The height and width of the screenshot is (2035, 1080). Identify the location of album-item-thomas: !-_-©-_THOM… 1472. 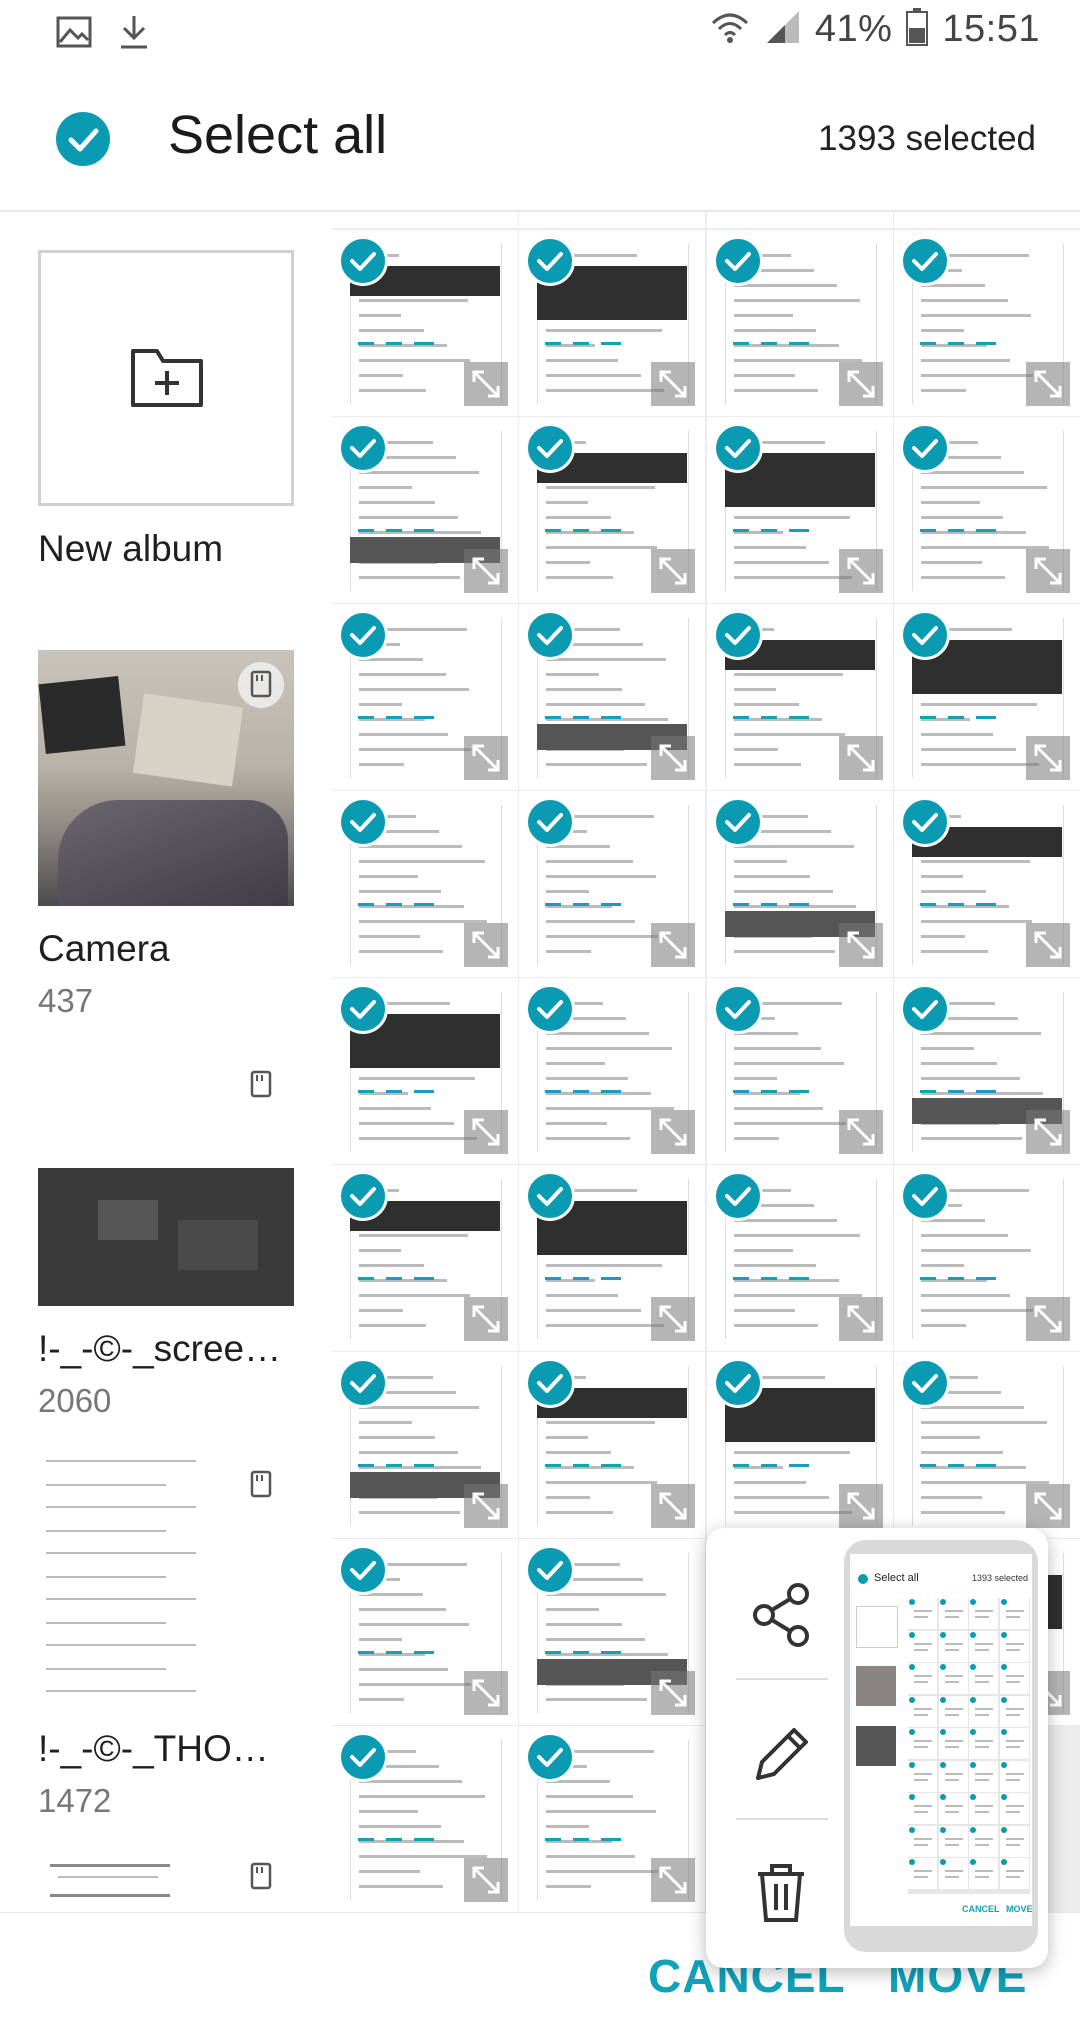
(168, 1635).